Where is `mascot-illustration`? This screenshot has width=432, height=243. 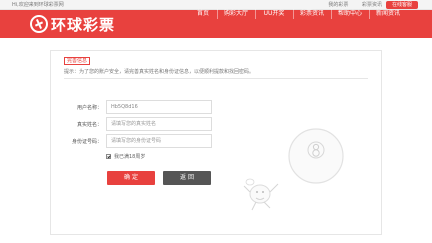
mascot-illustration is located at coordinates (293, 169).